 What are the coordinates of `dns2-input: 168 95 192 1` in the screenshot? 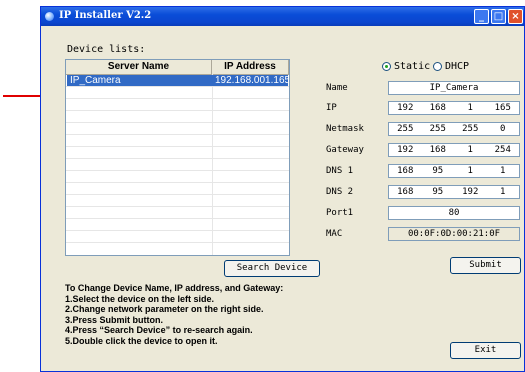 It's located at (454, 192).